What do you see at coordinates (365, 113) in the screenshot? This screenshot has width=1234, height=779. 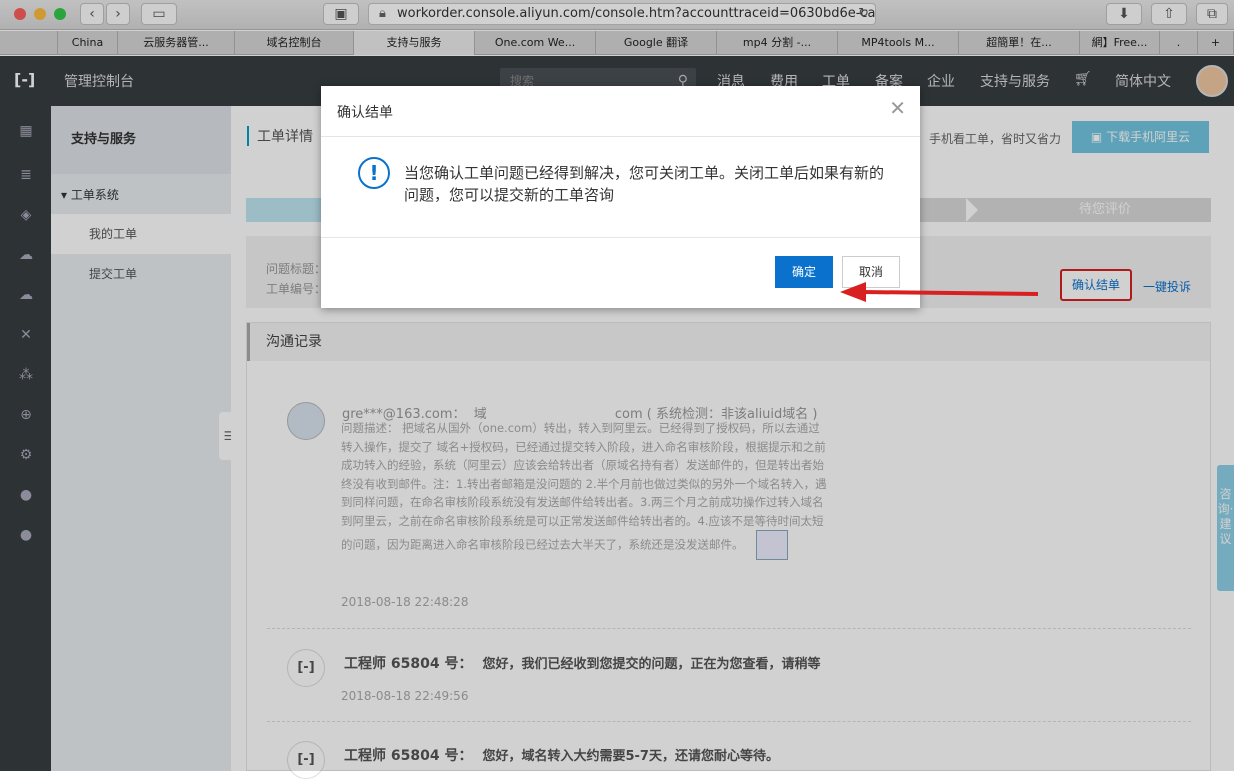 I see `dialog-title: 确认结单` at bounding box center [365, 113].